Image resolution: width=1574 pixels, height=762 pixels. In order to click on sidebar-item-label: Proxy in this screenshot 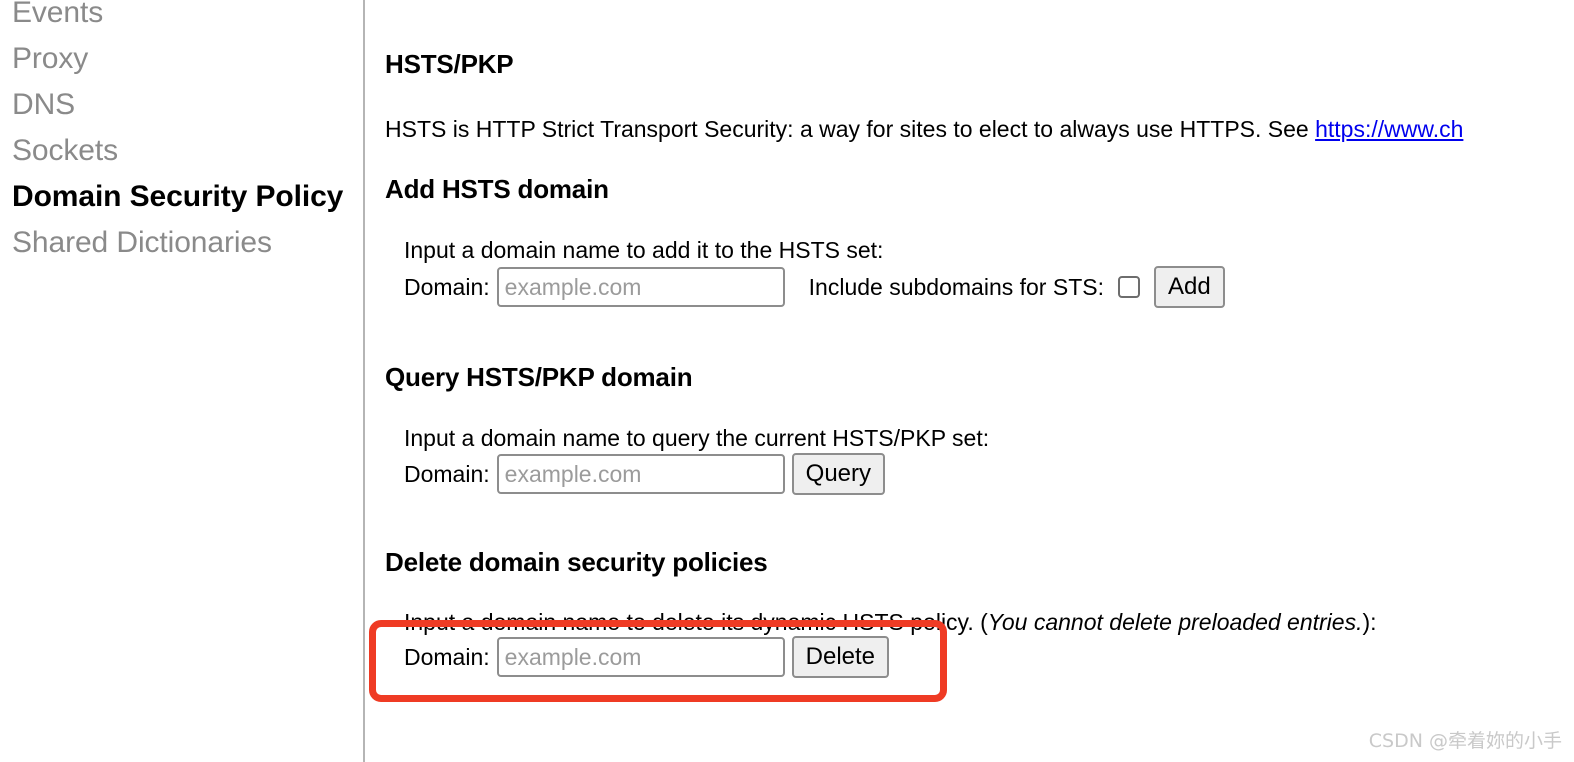, I will do `click(50, 58)`.